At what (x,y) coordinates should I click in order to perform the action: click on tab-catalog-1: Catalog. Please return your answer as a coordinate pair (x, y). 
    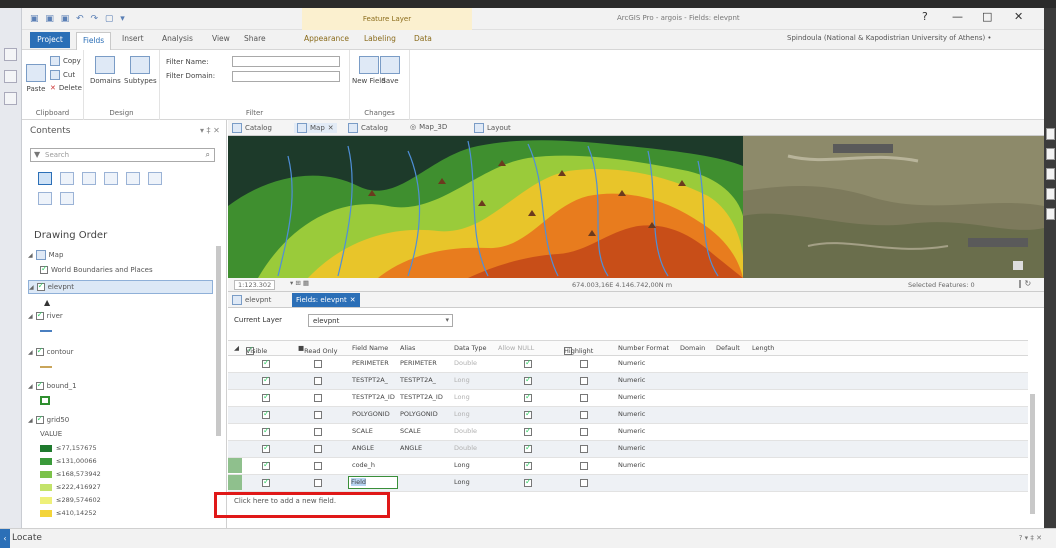
    Looking at the image, I should click on (252, 128).